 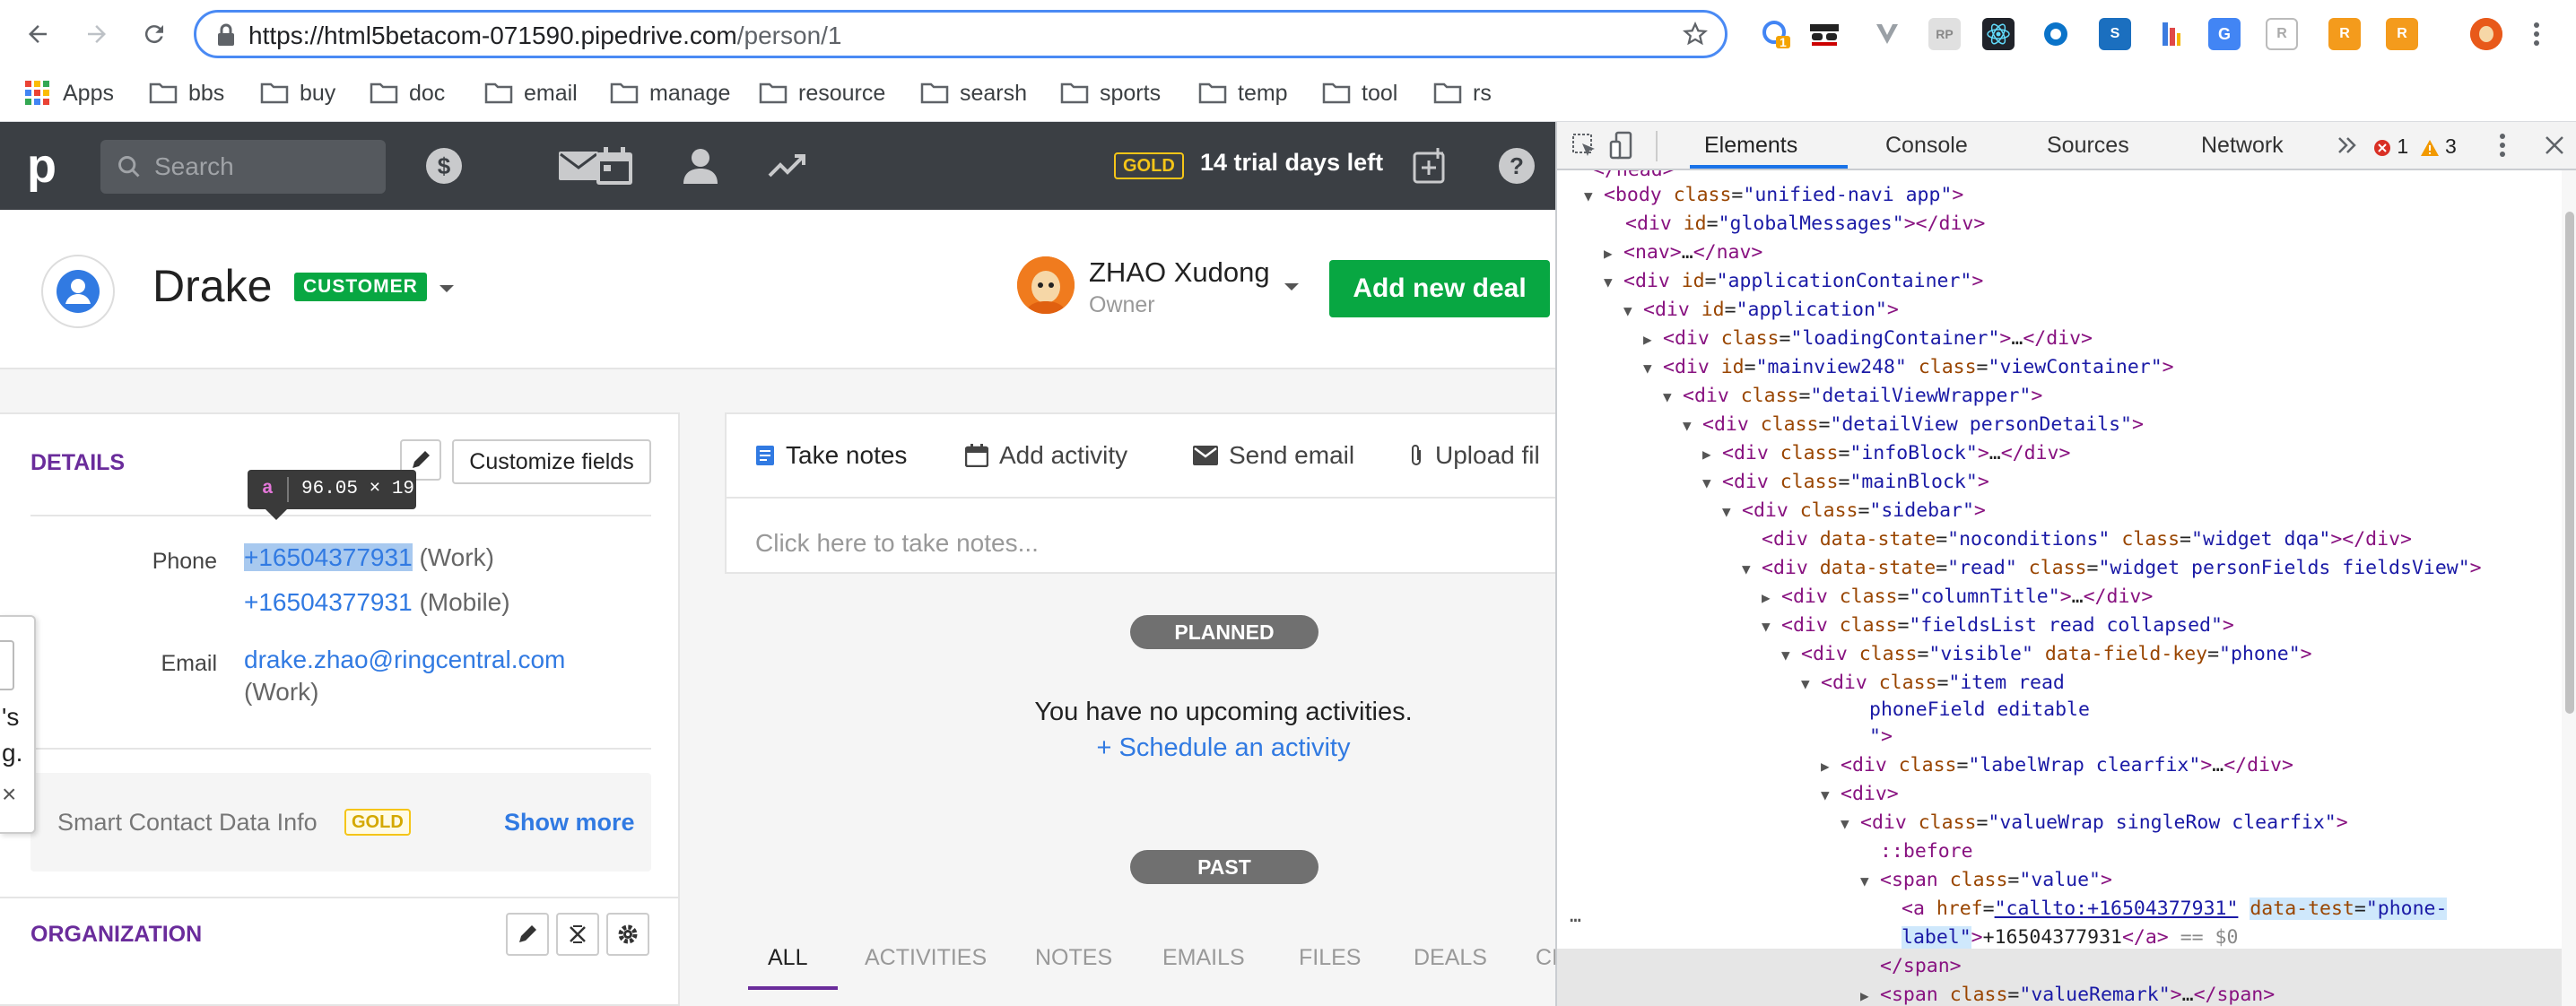 What do you see at coordinates (1439, 288) in the screenshot?
I see `add-new-deal-button: Add new deal` at bounding box center [1439, 288].